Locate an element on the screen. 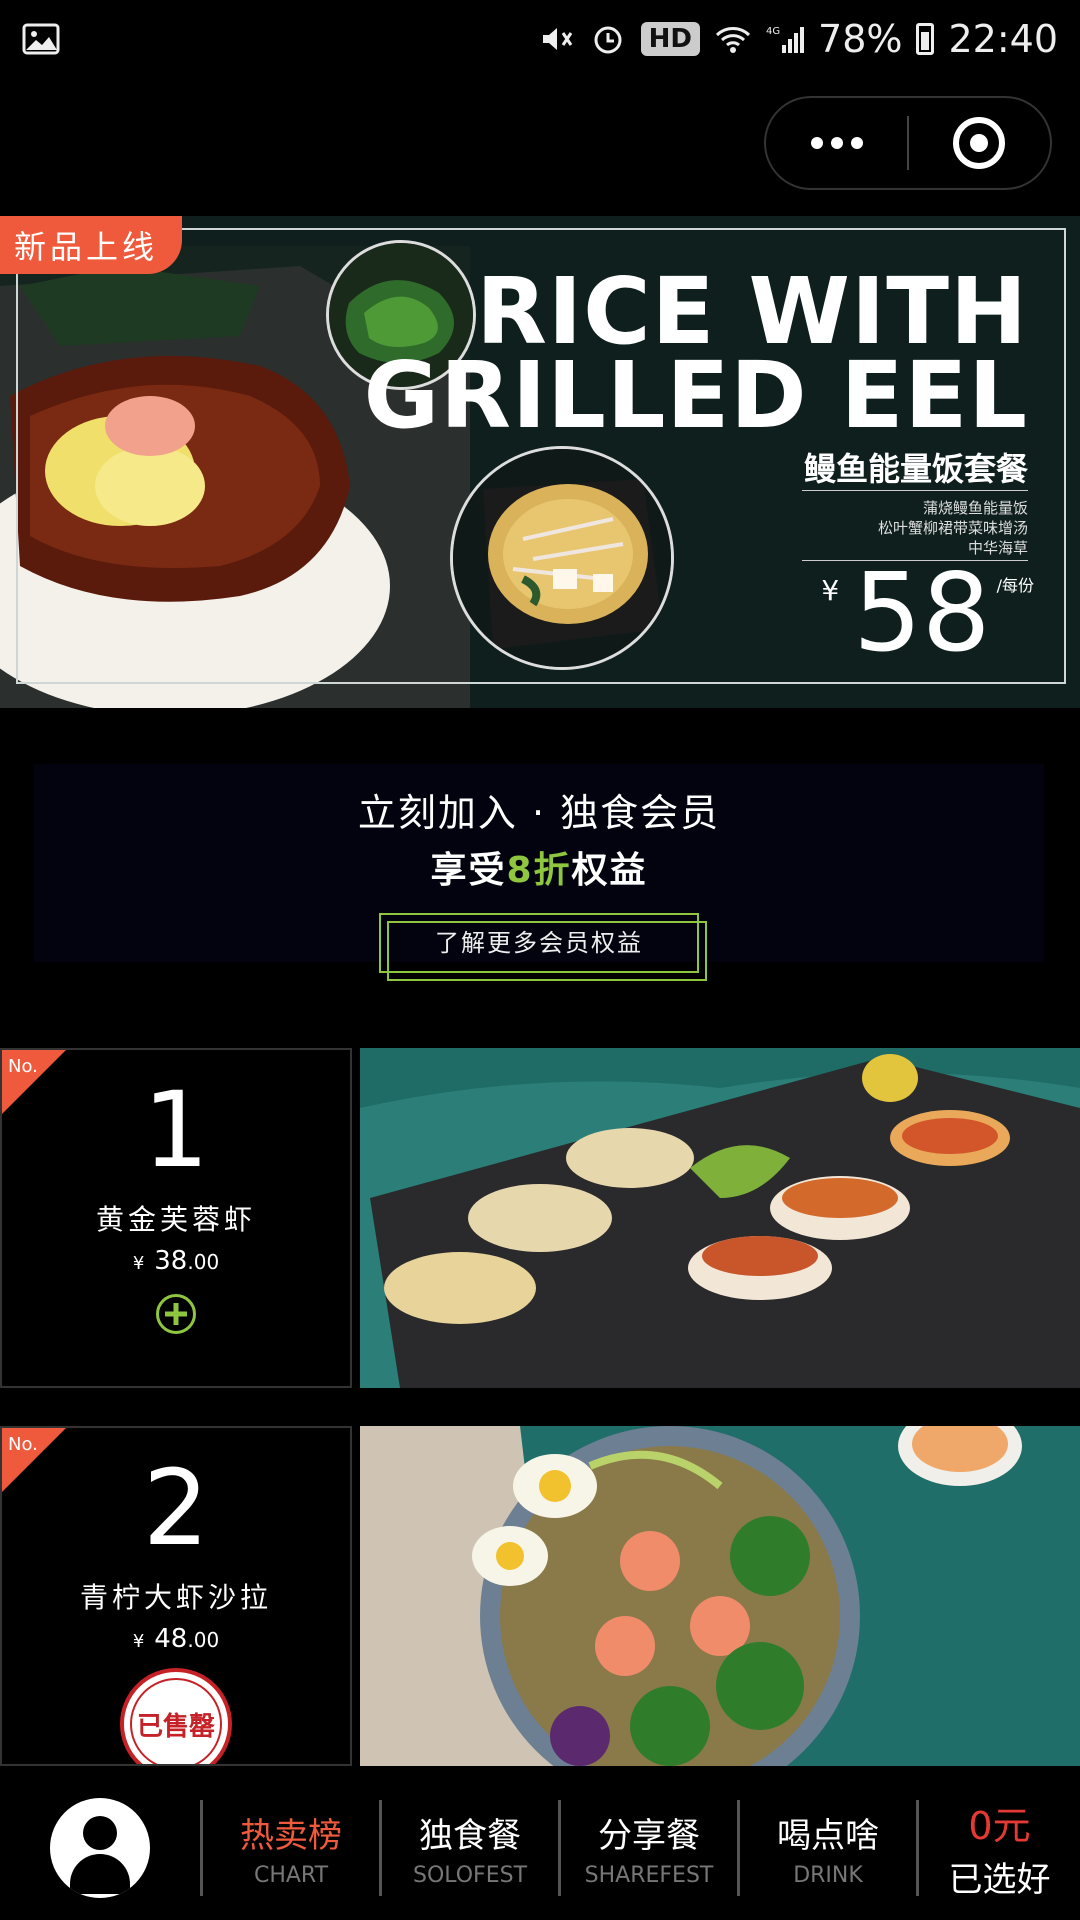 The width and height of the screenshot is (1080, 1920). user-avatar-icon is located at coordinates (100, 1848).